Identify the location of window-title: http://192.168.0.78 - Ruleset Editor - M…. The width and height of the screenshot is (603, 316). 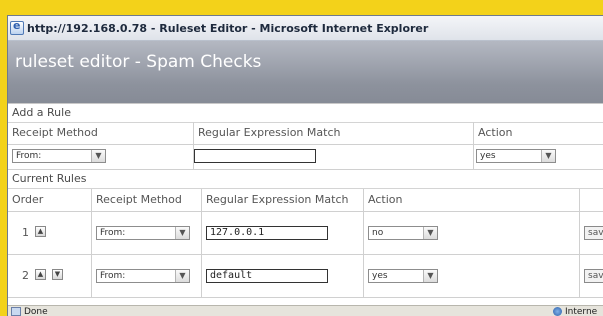
(228, 28).